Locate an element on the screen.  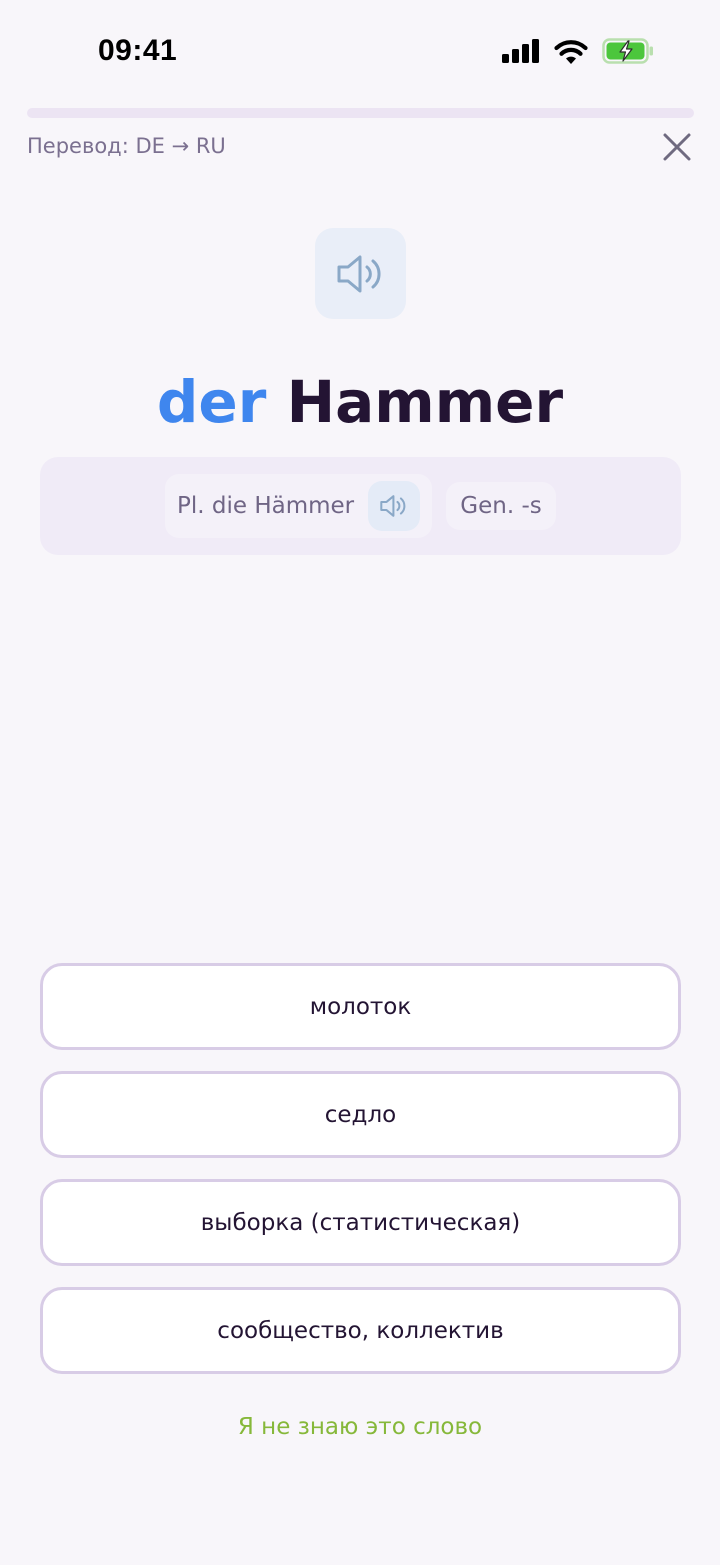
pronounce-plural-button is located at coordinates (394, 506).